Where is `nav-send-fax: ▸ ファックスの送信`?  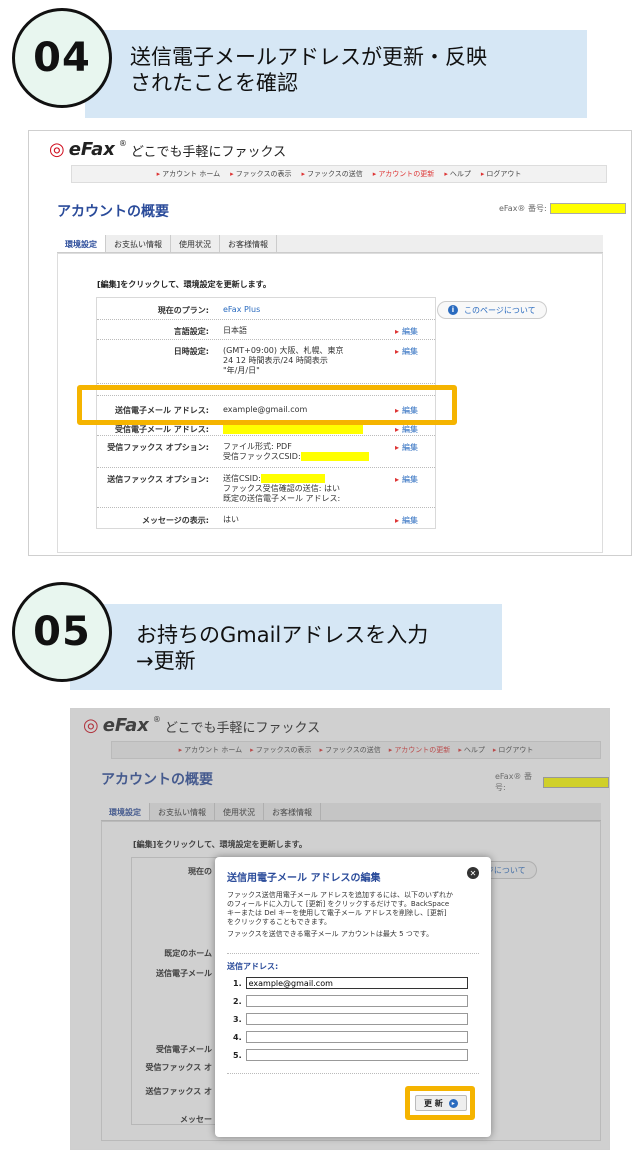
nav-send-fax: ▸ ファックスの送信 is located at coordinates (331, 174).